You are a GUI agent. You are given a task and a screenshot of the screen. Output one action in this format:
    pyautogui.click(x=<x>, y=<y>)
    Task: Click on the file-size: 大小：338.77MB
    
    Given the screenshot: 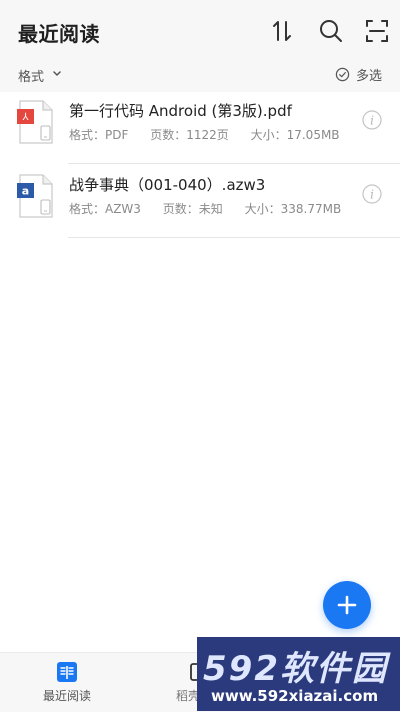 What is the action you would take?
    pyautogui.click(x=293, y=209)
    